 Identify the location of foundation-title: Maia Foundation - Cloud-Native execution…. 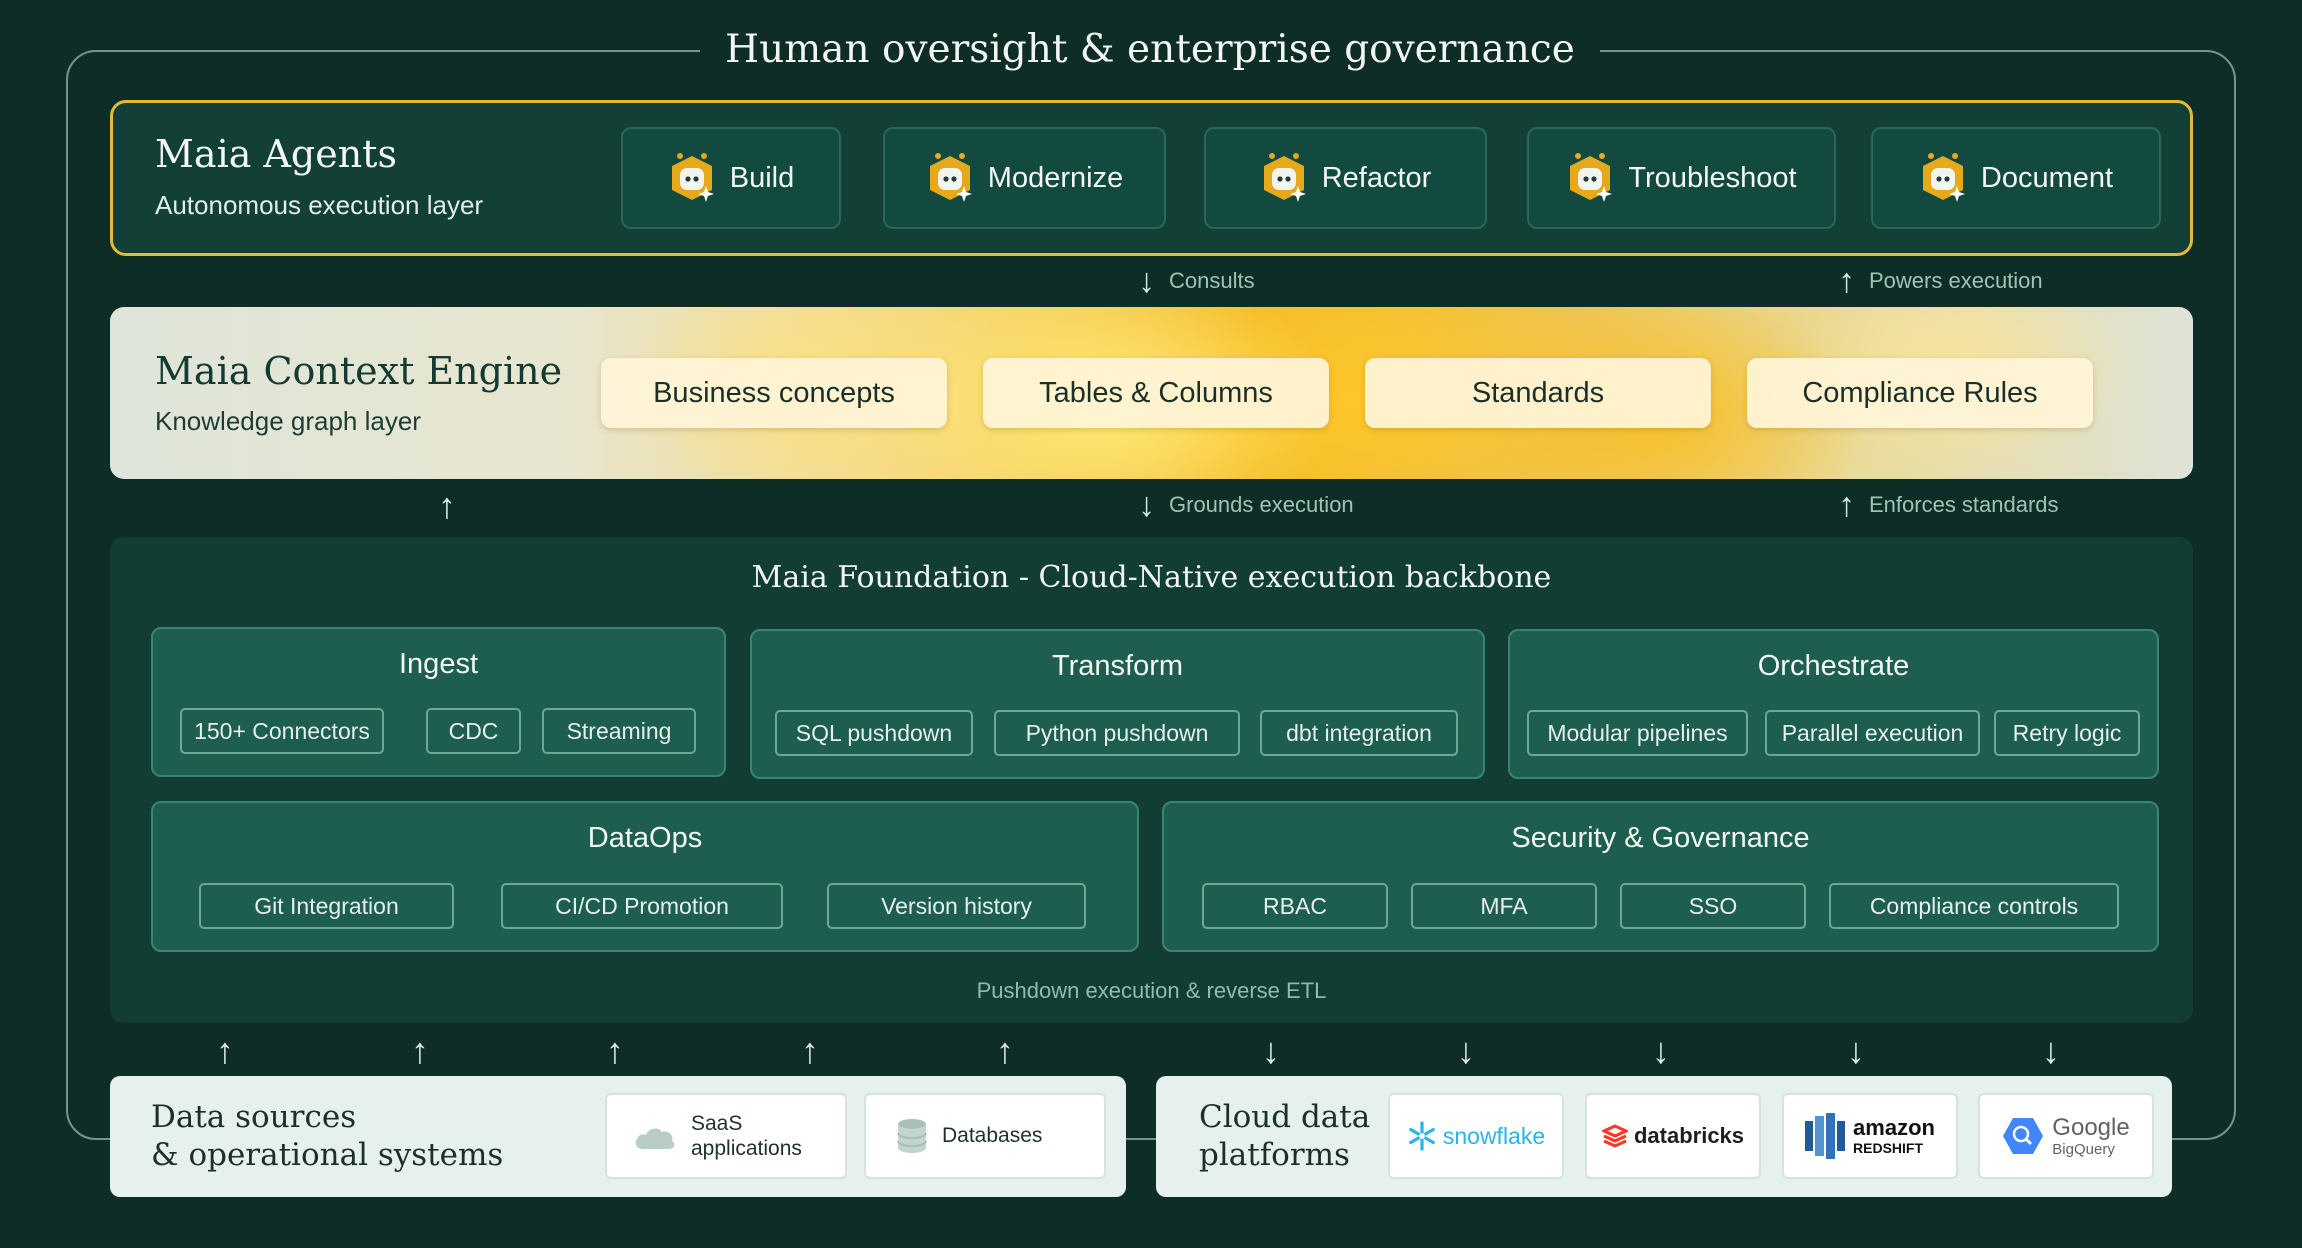
(1151, 577).